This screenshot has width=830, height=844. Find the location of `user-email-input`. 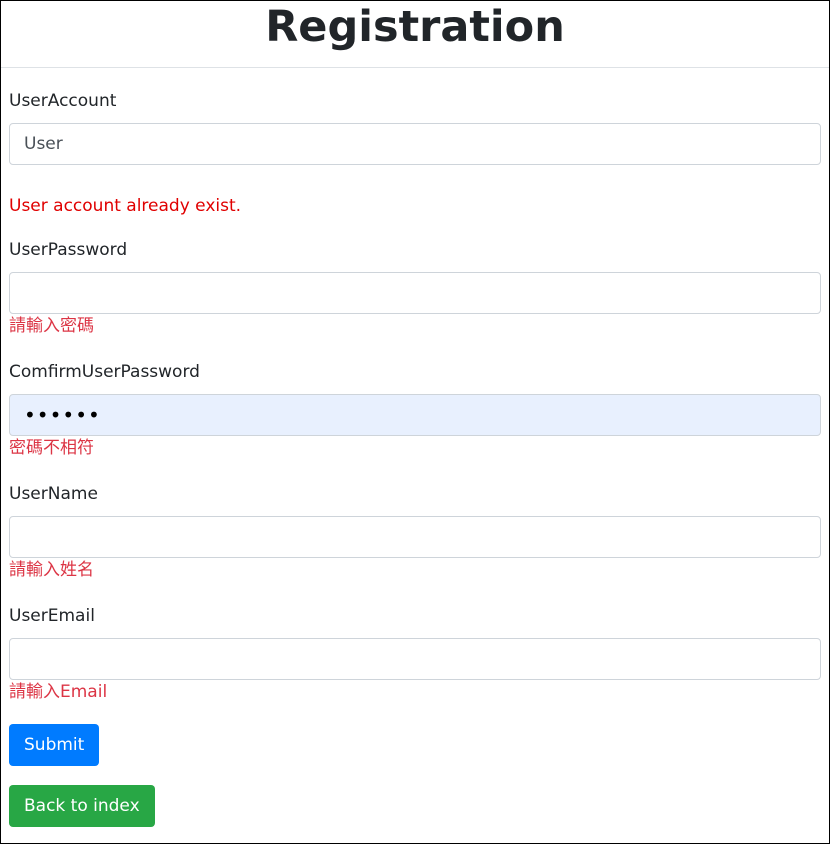

user-email-input is located at coordinates (415, 659).